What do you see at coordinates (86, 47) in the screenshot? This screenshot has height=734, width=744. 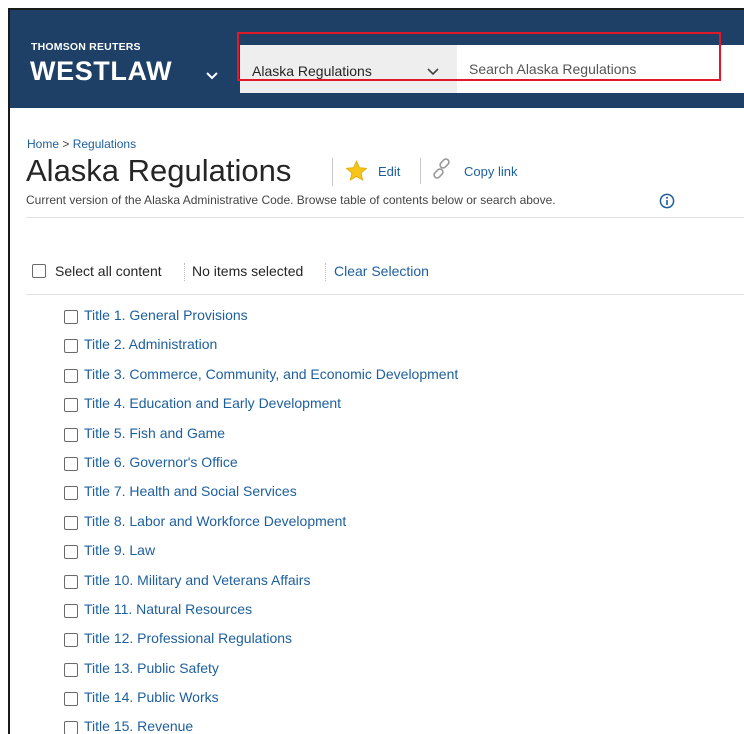 I see `brand-company: THOMSON REUTERS` at bounding box center [86, 47].